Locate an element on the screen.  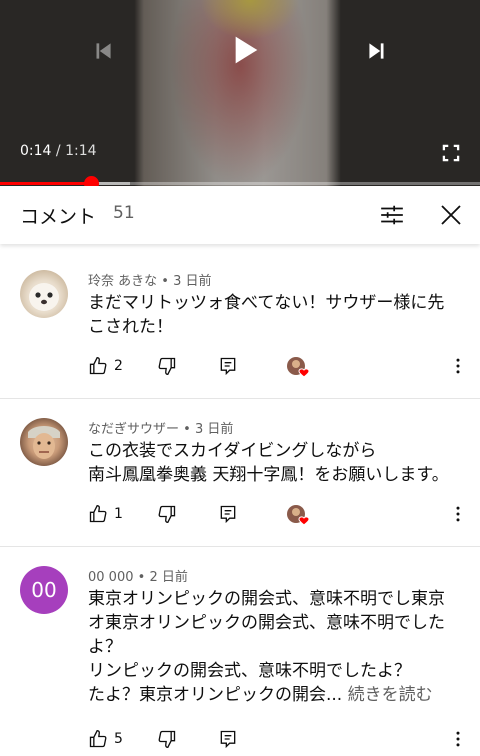
progress-played is located at coordinates (46, 183).